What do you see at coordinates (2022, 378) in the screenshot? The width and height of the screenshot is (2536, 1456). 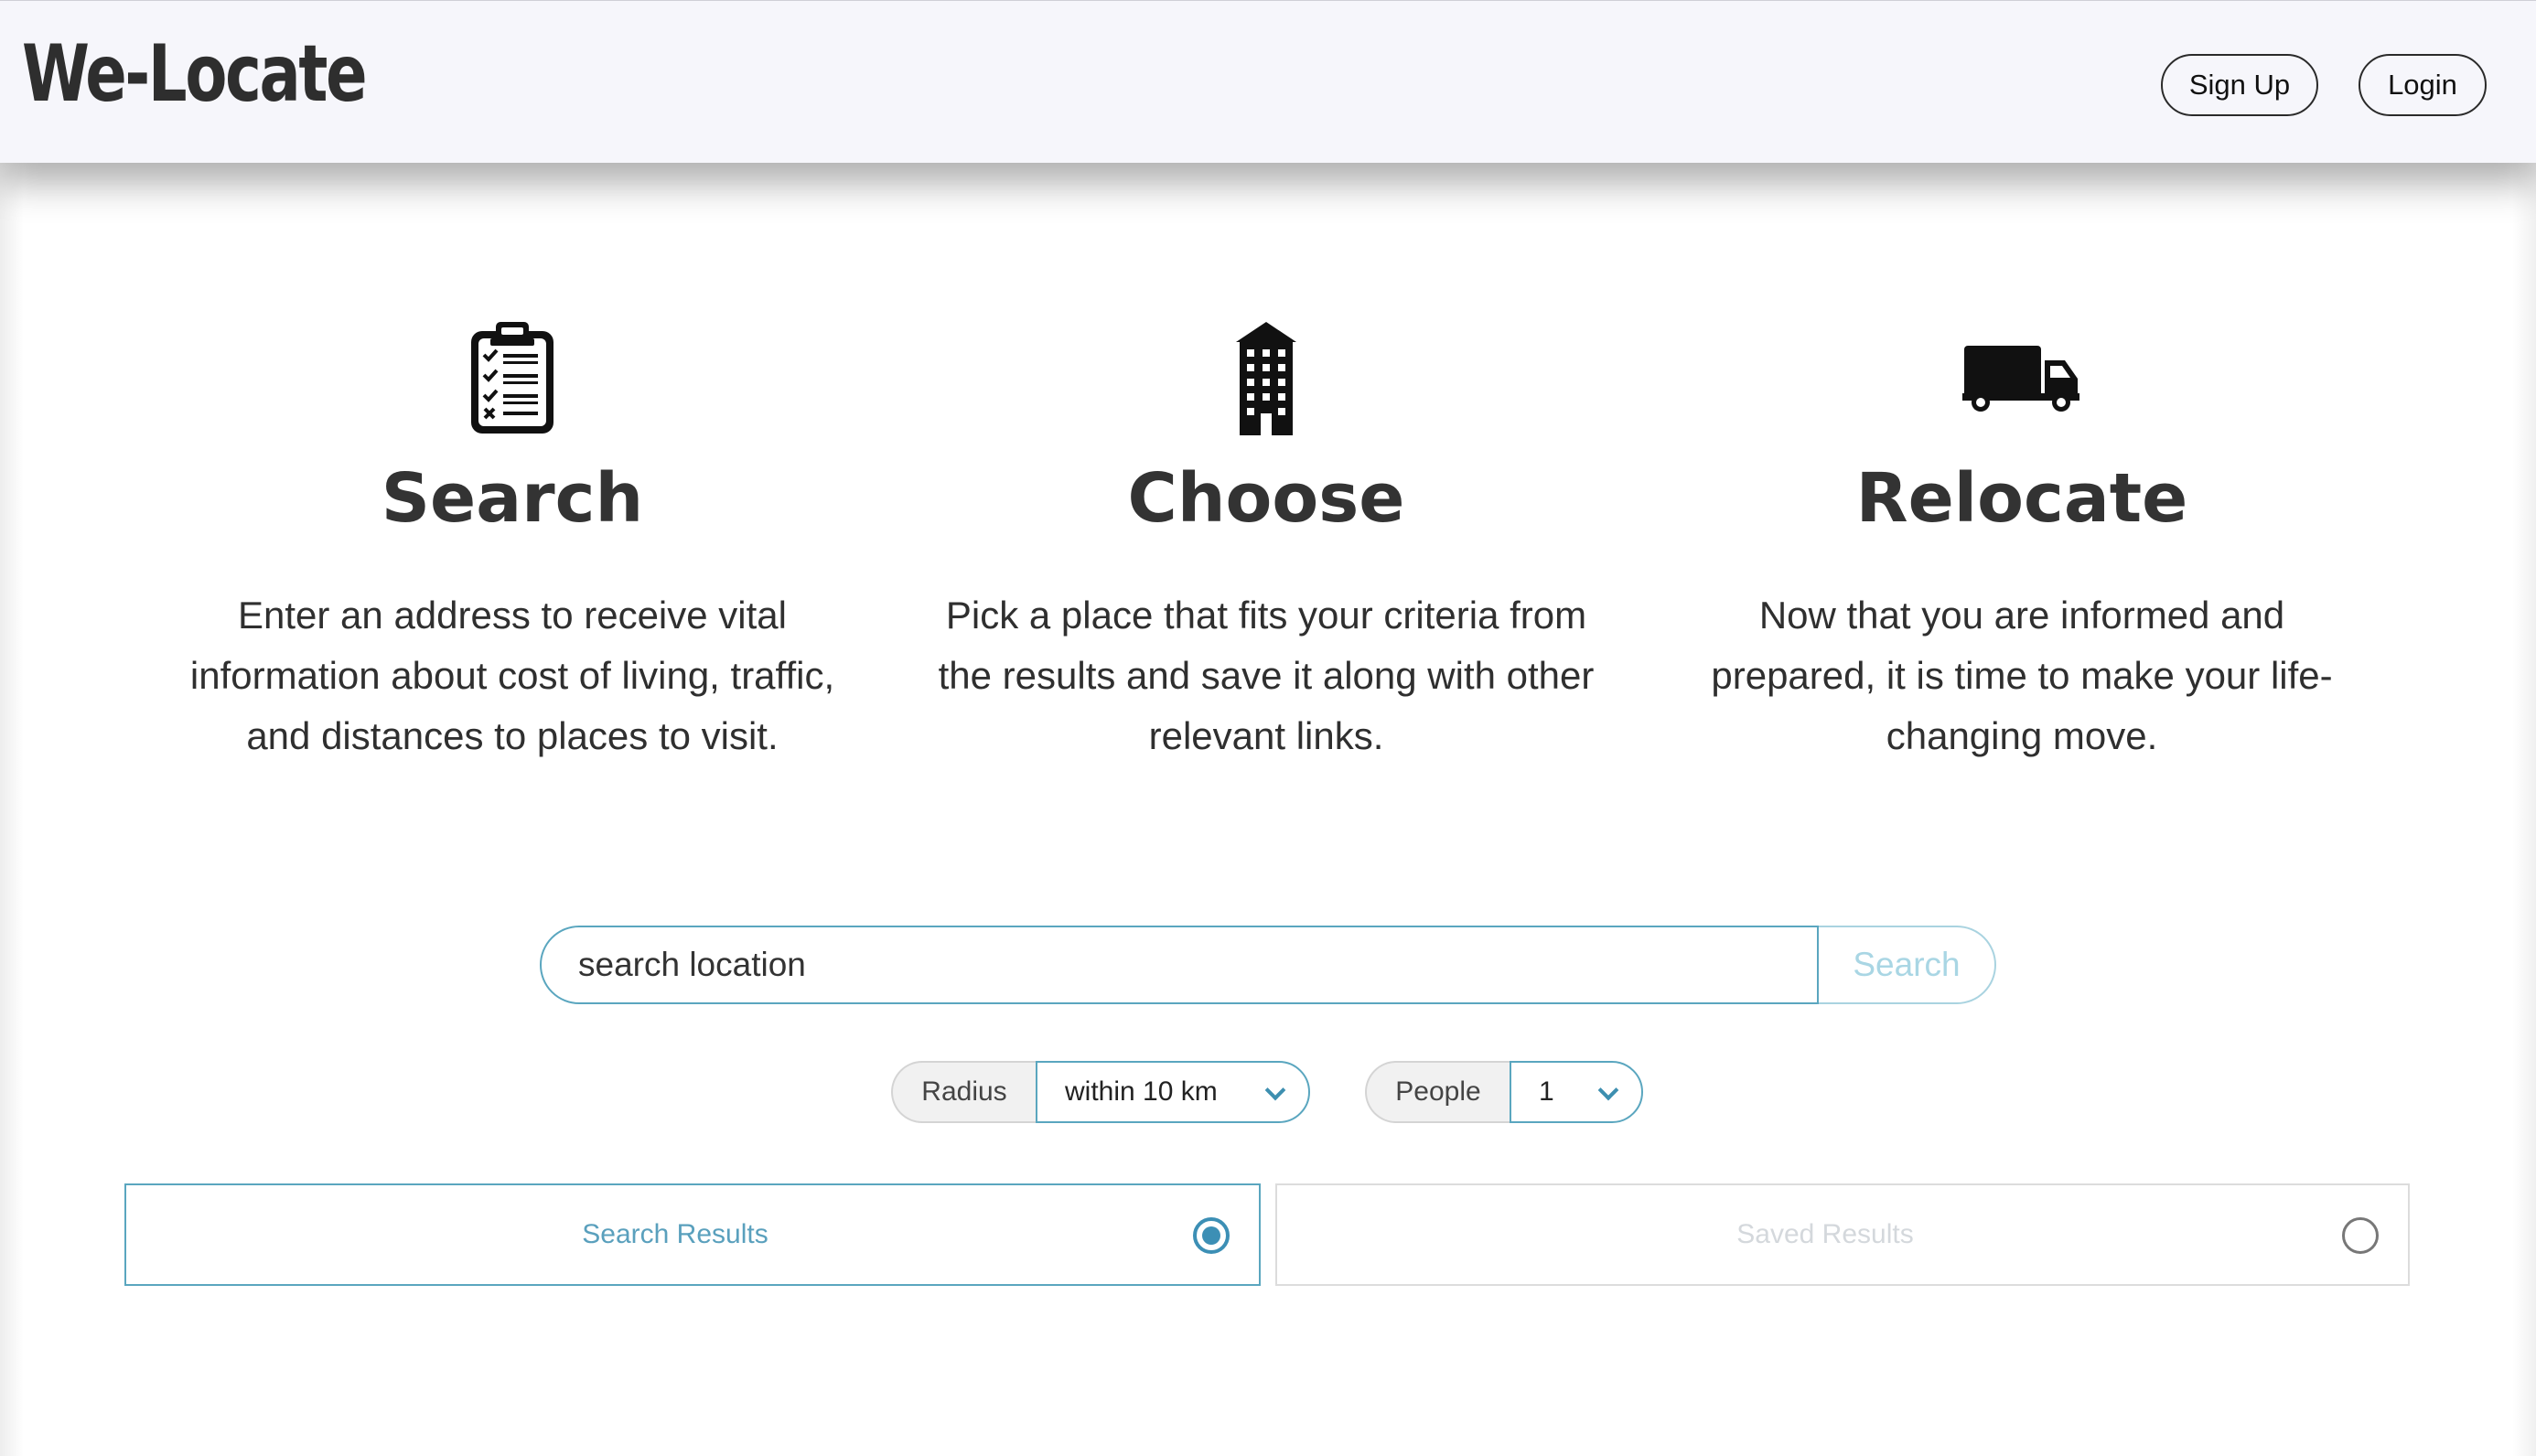 I see `truck-icon` at bounding box center [2022, 378].